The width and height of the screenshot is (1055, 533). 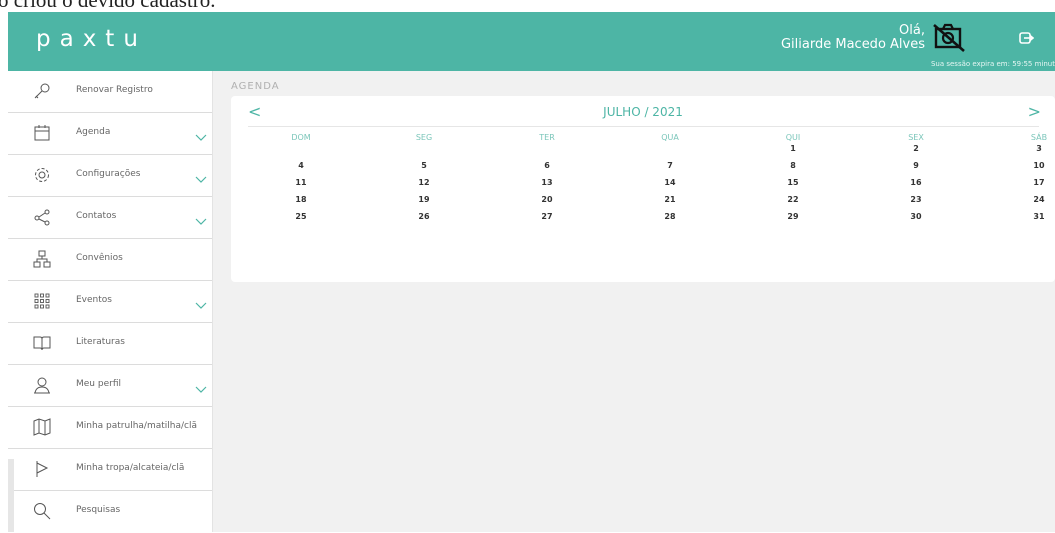 What do you see at coordinates (98, 384) in the screenshot?
I see `sidebar-item-label: Meu perfil` at bounding box center [98, 384].